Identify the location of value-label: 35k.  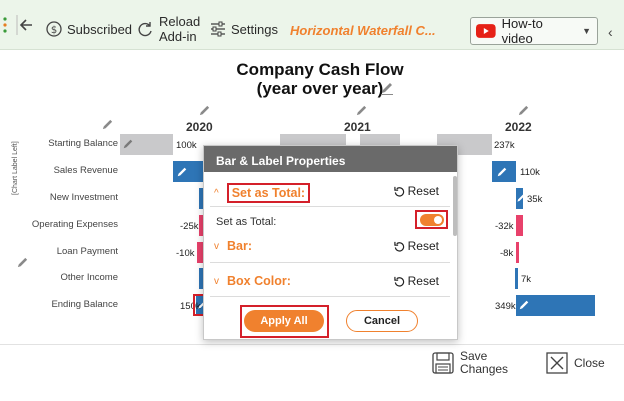
(534, 199).